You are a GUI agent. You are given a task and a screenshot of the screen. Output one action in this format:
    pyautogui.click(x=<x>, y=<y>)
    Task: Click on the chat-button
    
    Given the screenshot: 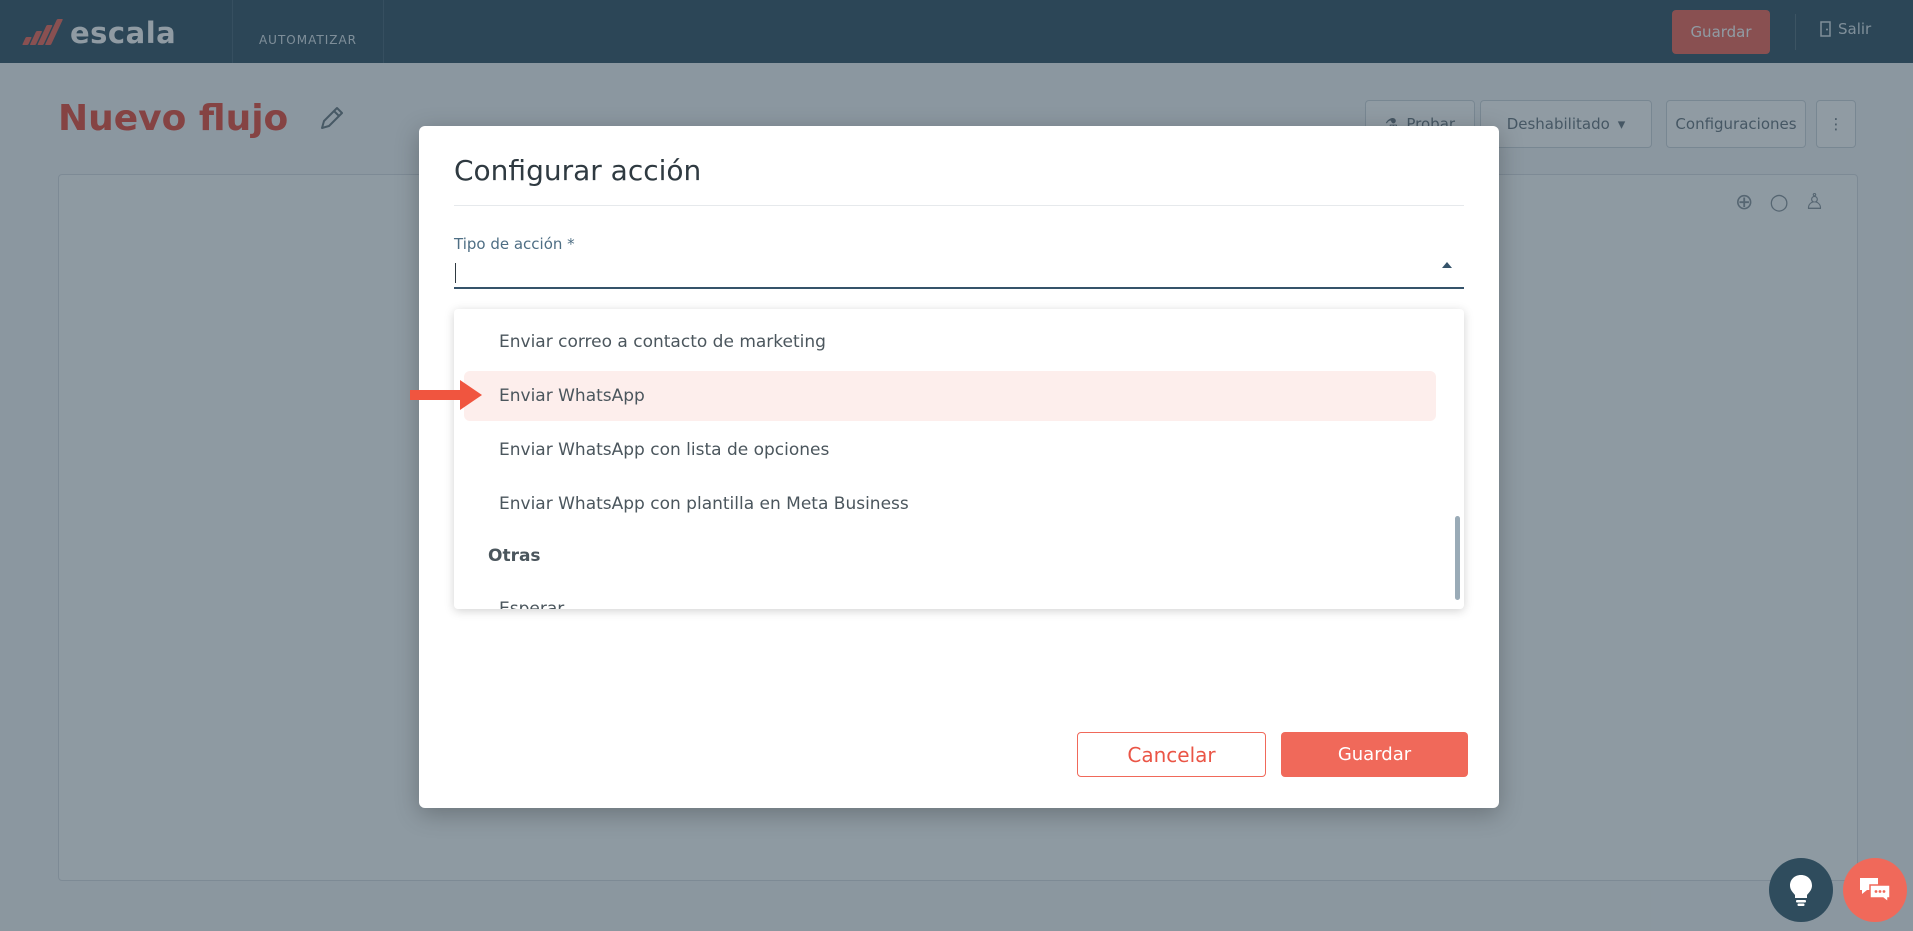 What is the action you would take?
    pyautogui.click(x=1875, y=890)
    